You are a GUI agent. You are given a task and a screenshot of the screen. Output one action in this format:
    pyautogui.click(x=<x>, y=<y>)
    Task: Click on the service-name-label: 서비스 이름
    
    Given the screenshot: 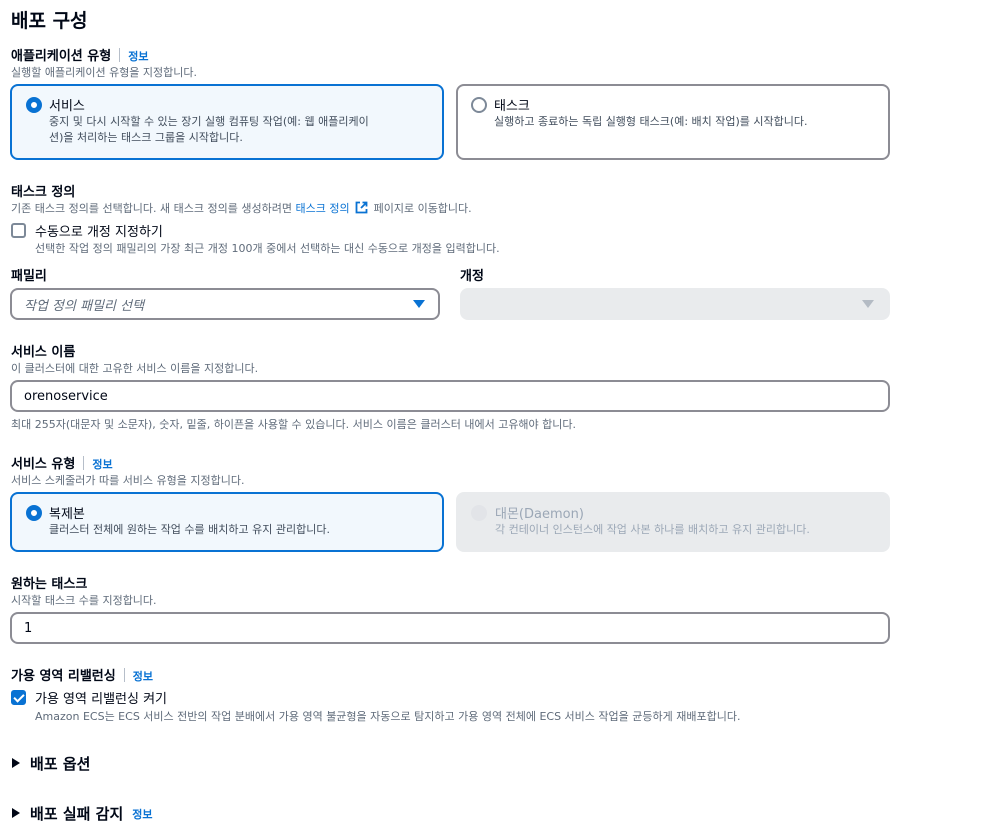 What is the action you would take?
    pyautogui.click(x=43, y=352)
    